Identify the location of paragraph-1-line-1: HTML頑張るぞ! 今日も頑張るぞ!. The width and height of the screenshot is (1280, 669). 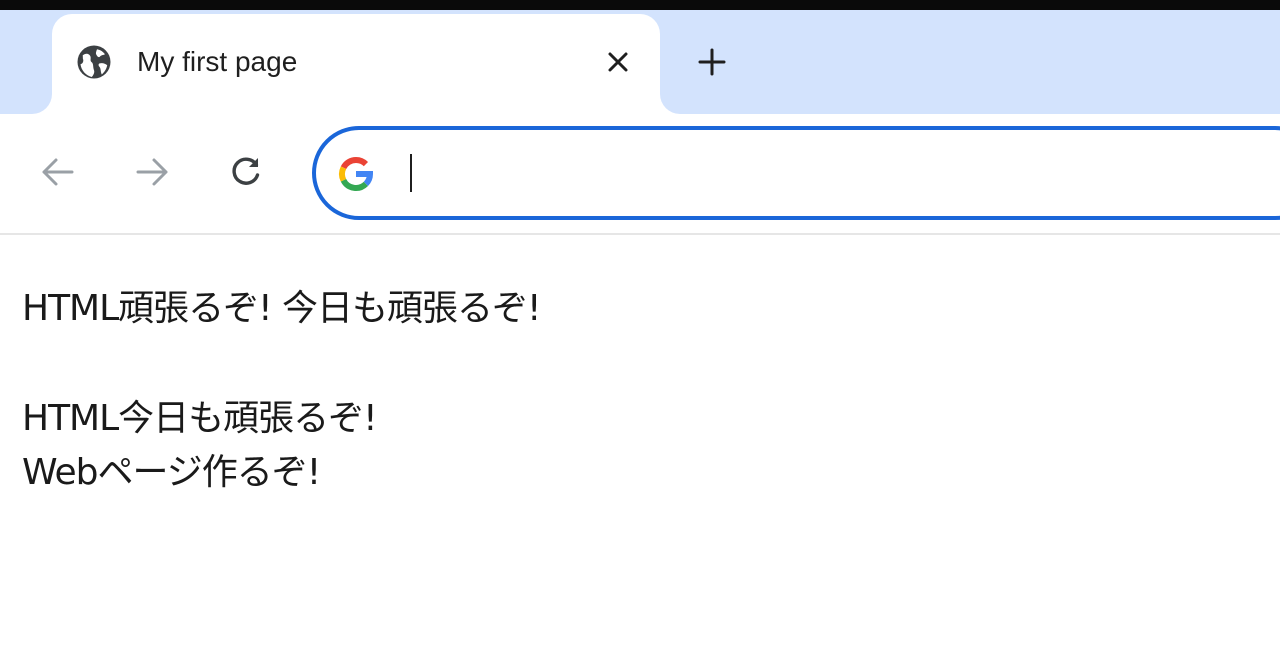
(282, 308).